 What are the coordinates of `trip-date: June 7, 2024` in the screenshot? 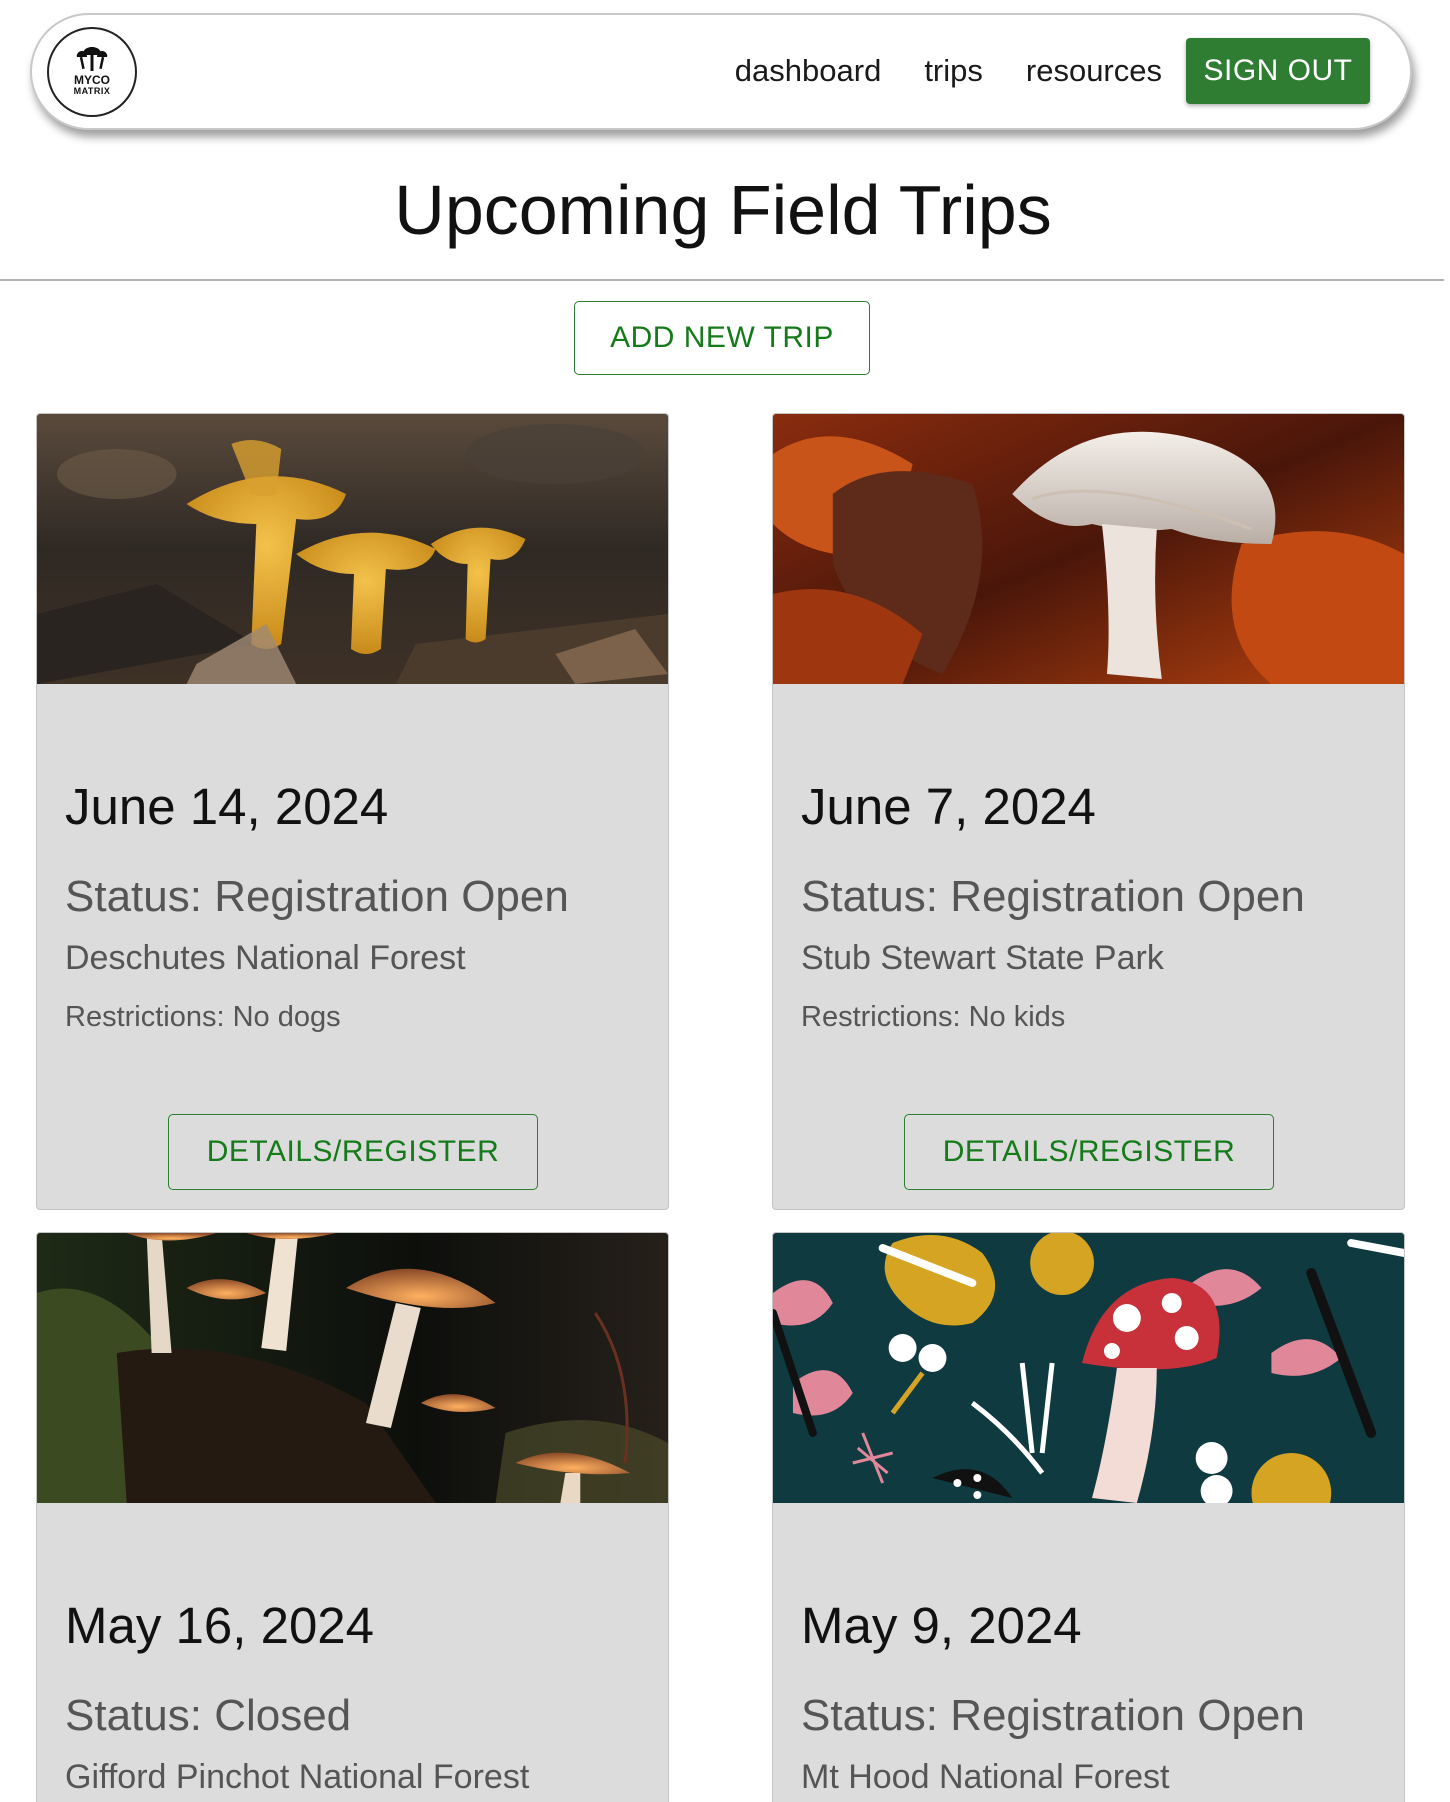 It's located at (948, 806).